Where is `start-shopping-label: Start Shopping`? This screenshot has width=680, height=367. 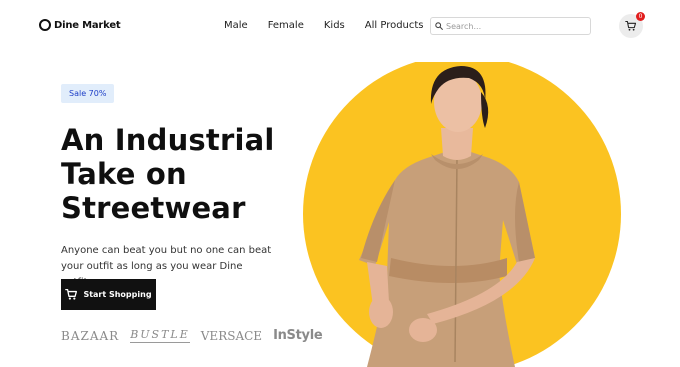
start-shopping-label: Start Shopping is located at coordinates (117, 294).